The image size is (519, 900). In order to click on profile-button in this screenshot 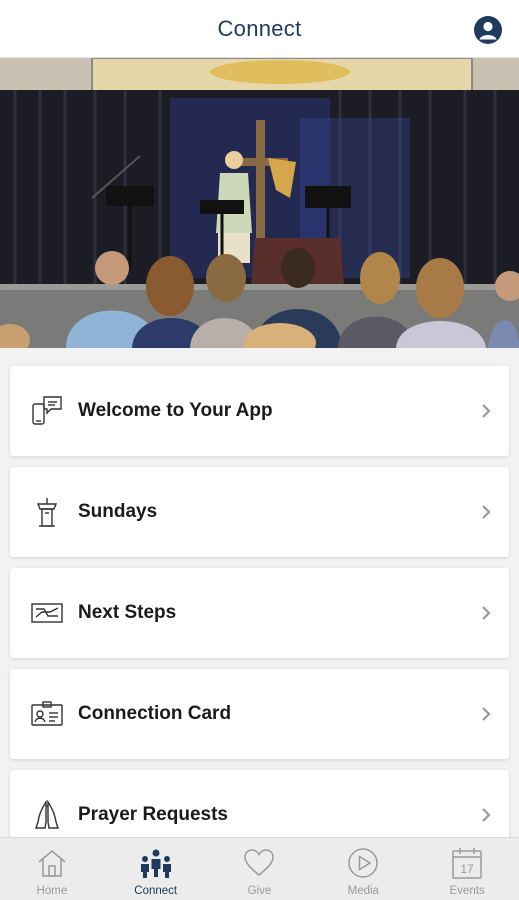, I will do `click(488, 30)`.